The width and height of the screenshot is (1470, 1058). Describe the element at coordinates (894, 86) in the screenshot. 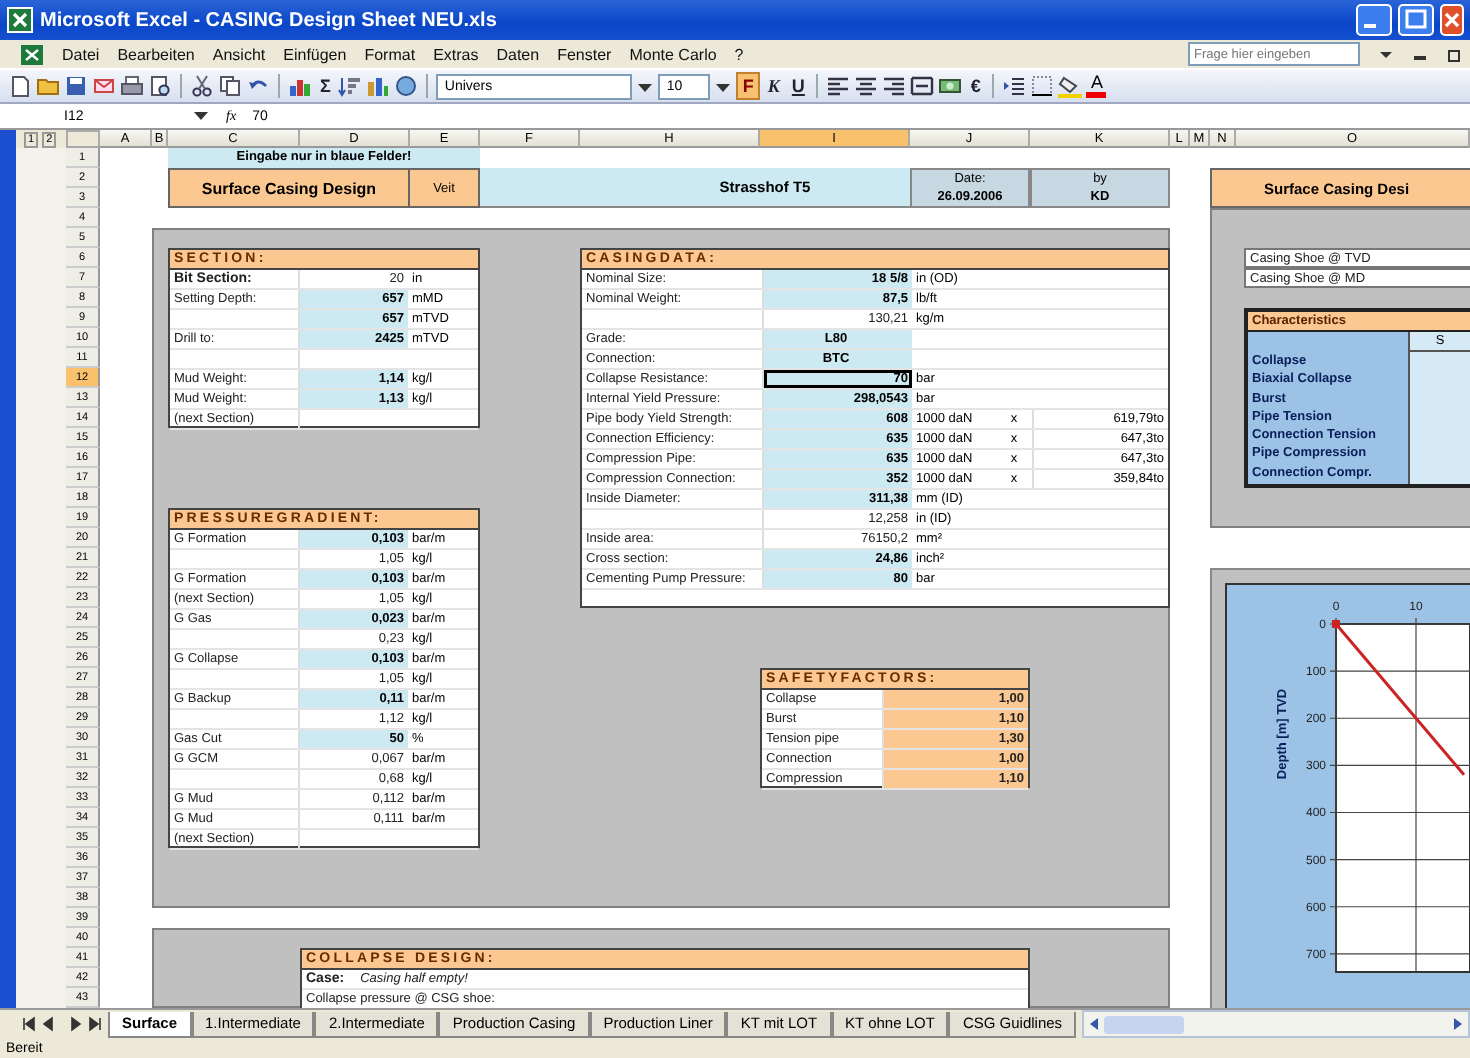

I see `align-right-icon` at that location.